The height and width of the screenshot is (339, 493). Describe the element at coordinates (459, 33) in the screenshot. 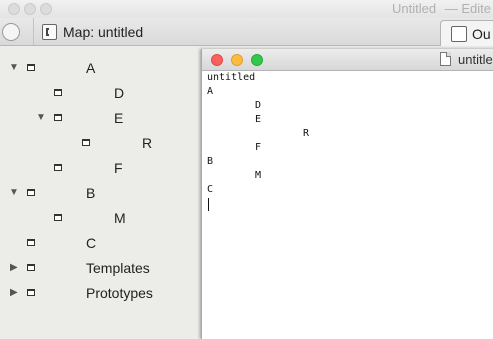

I see `outline-document-icon` at that location.